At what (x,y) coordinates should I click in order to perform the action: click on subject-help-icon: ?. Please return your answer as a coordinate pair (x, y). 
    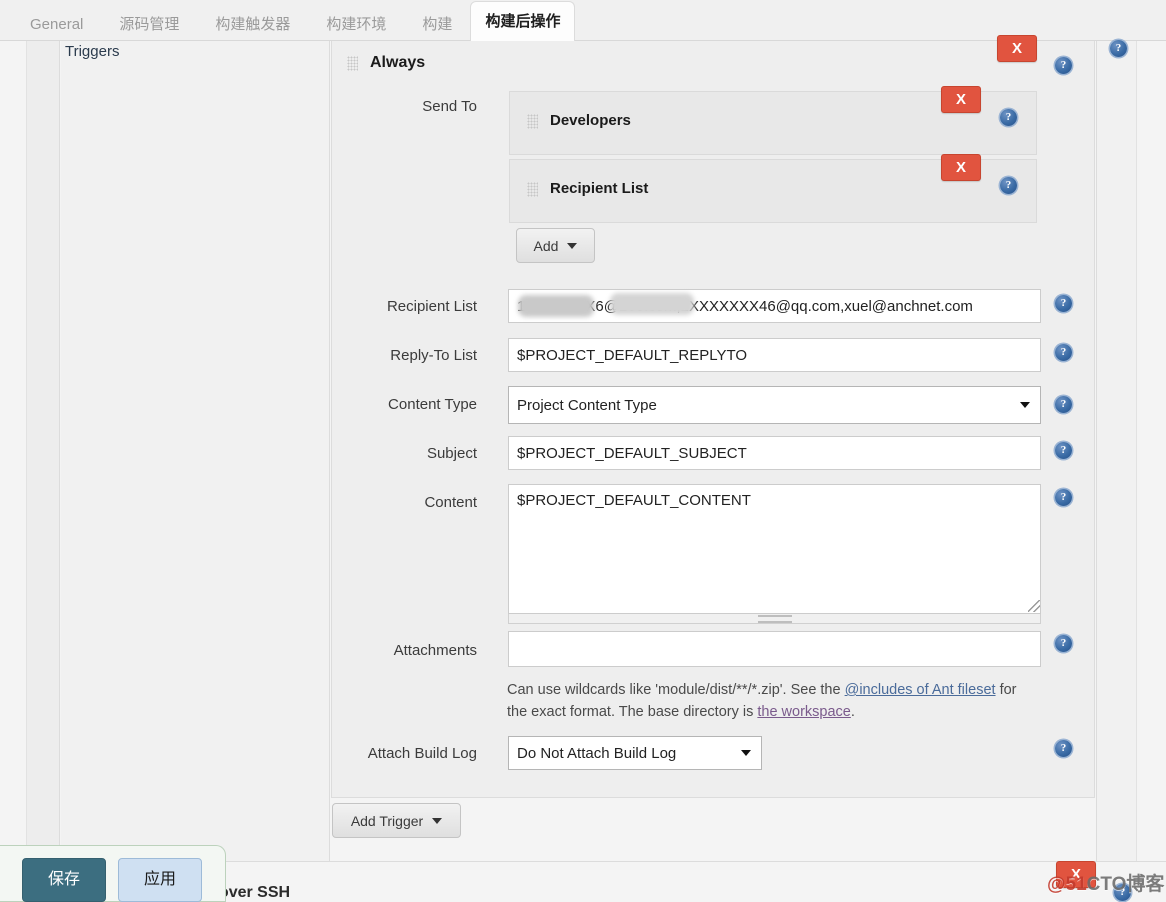
    Looking at the image, I should click on (1063, 450).